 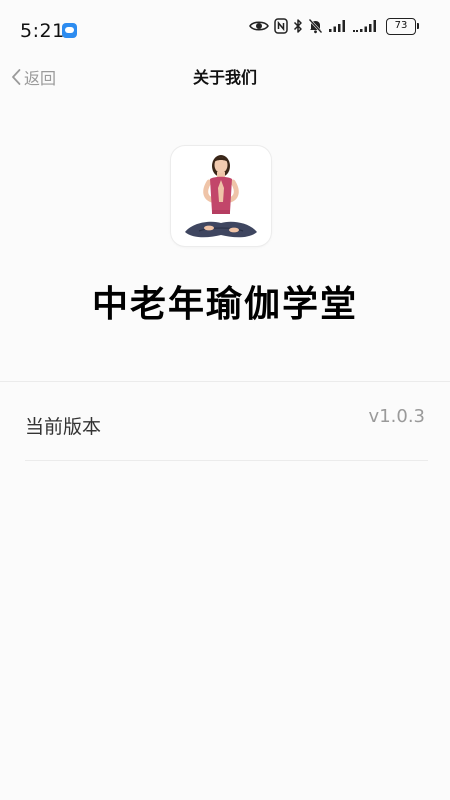 I want to click on status-bar: 5:21 73, so click(x=225, y=26).